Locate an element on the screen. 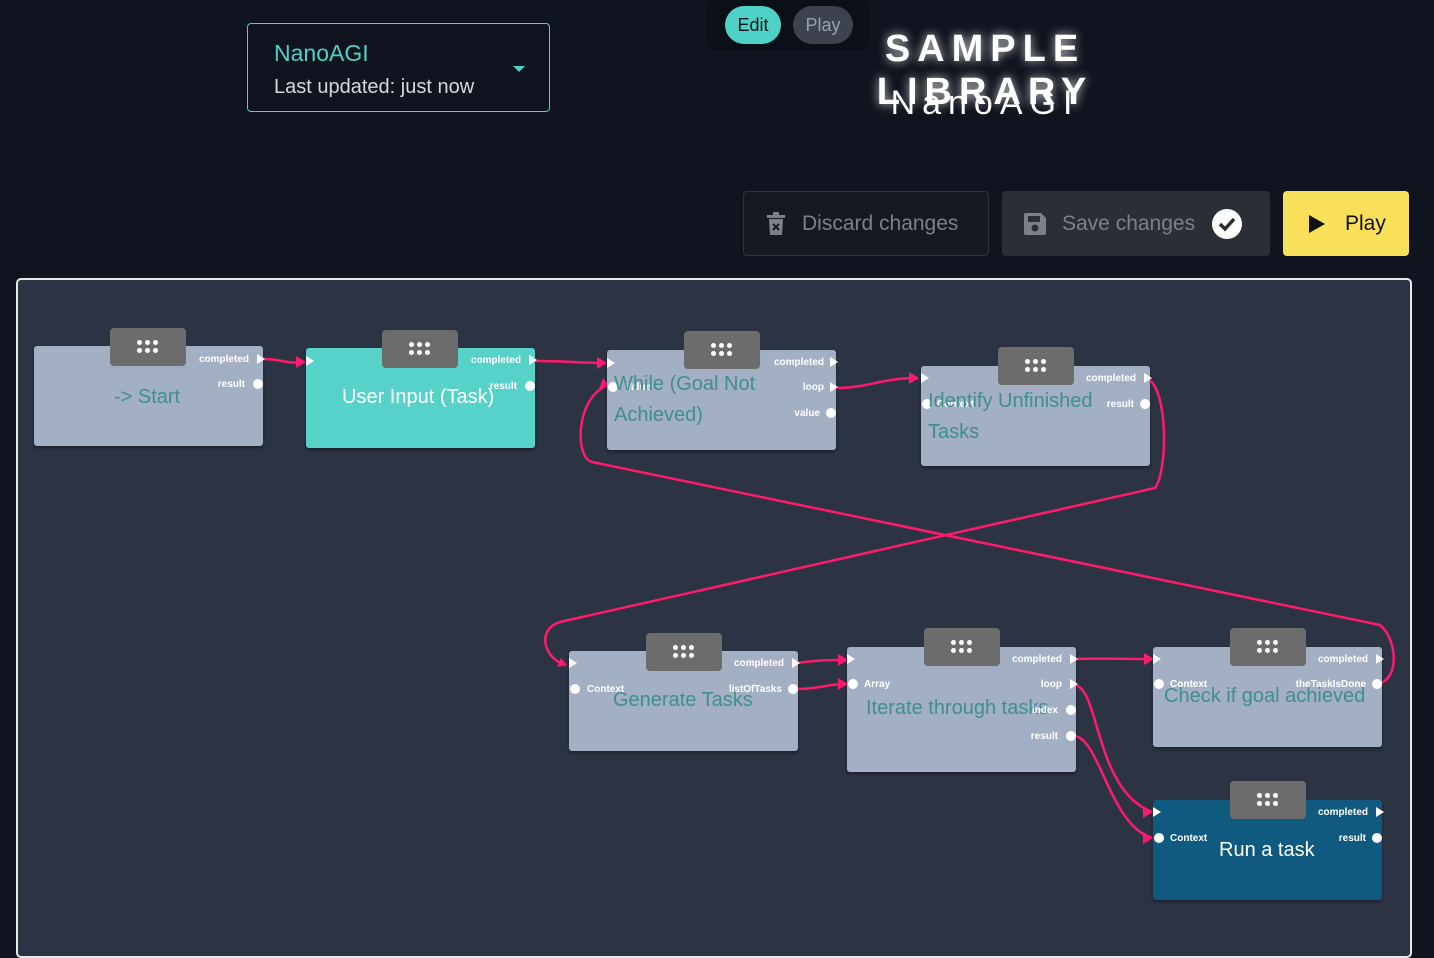 The image size is (1434, 958). play-icon is located at coordinates (1317, 224).